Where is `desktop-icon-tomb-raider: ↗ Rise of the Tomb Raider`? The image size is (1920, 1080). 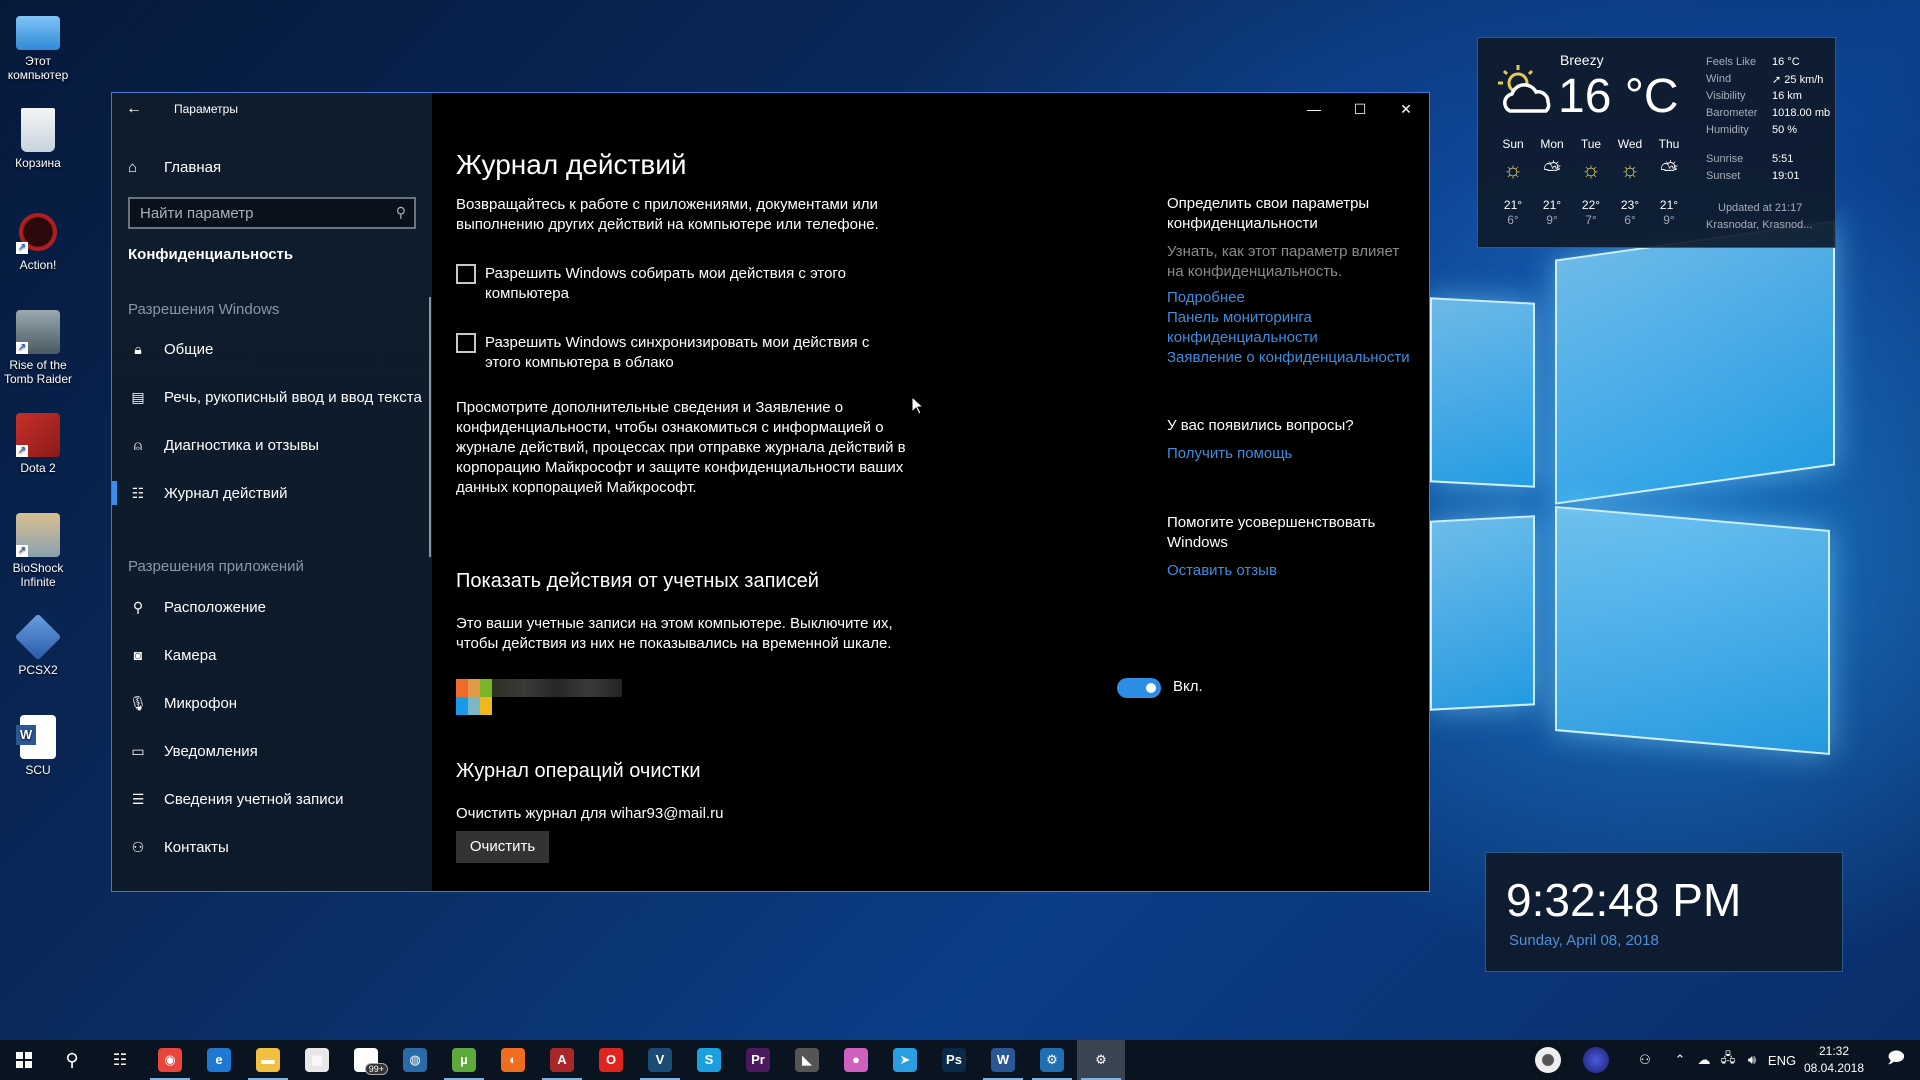 desktop-icon-tomb-raider: ↗ Rise of the Tomb Raider is located at coordinates (38, 348).